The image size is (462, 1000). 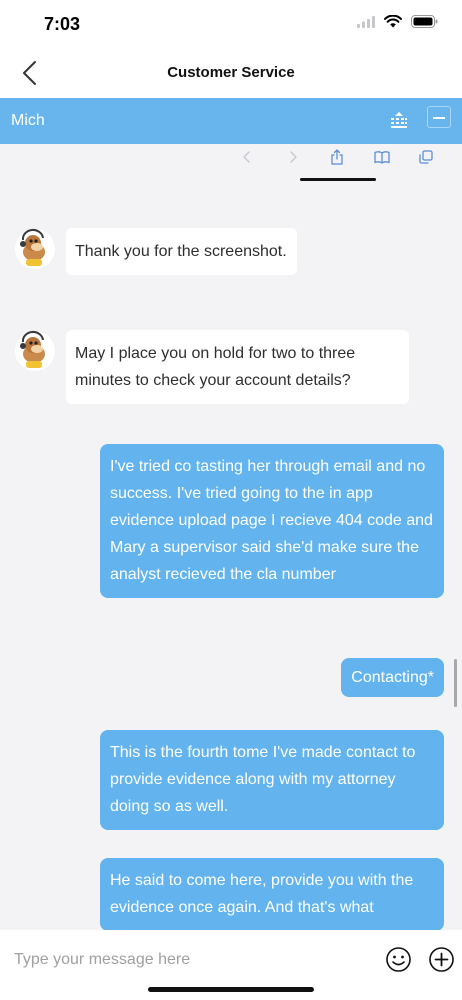 I want to click on page-title: Customer Service, so click(x=231, y=72).